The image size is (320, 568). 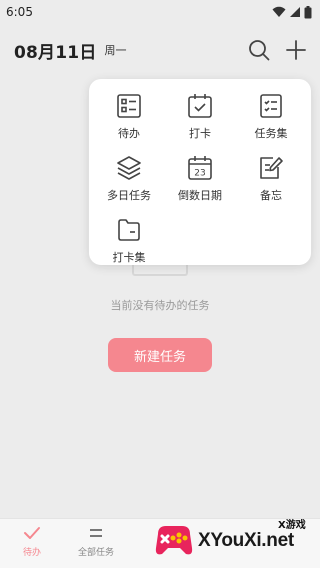 I want to click on menu-item-label: 打卡, so click(x=200, y=133).